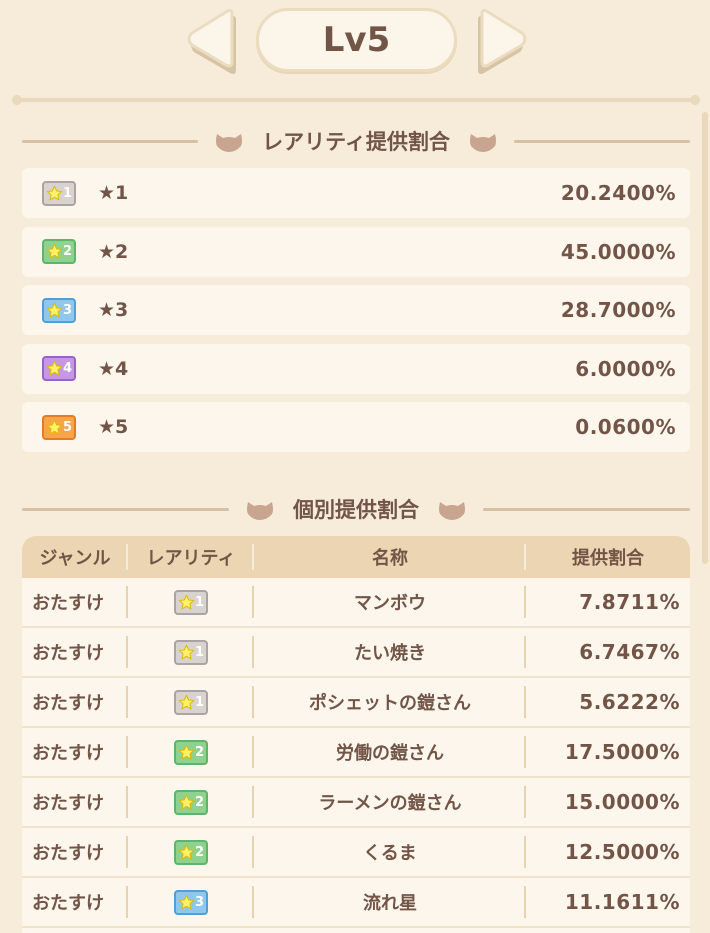  Describe the element at coordinates (390, 557) in the screenshot. I see `column-header-name: 名称` at that location.